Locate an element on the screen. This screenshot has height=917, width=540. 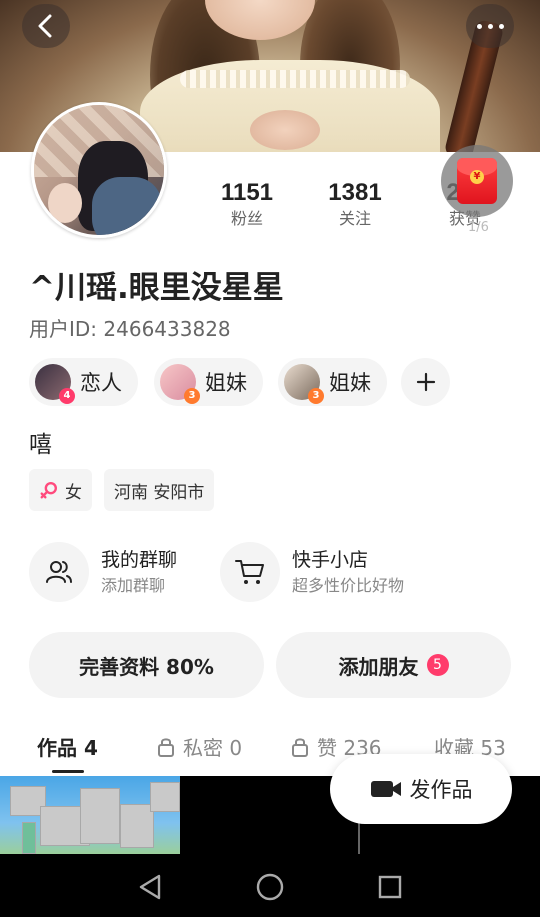
users-icon is located at coordinates (59, 572).